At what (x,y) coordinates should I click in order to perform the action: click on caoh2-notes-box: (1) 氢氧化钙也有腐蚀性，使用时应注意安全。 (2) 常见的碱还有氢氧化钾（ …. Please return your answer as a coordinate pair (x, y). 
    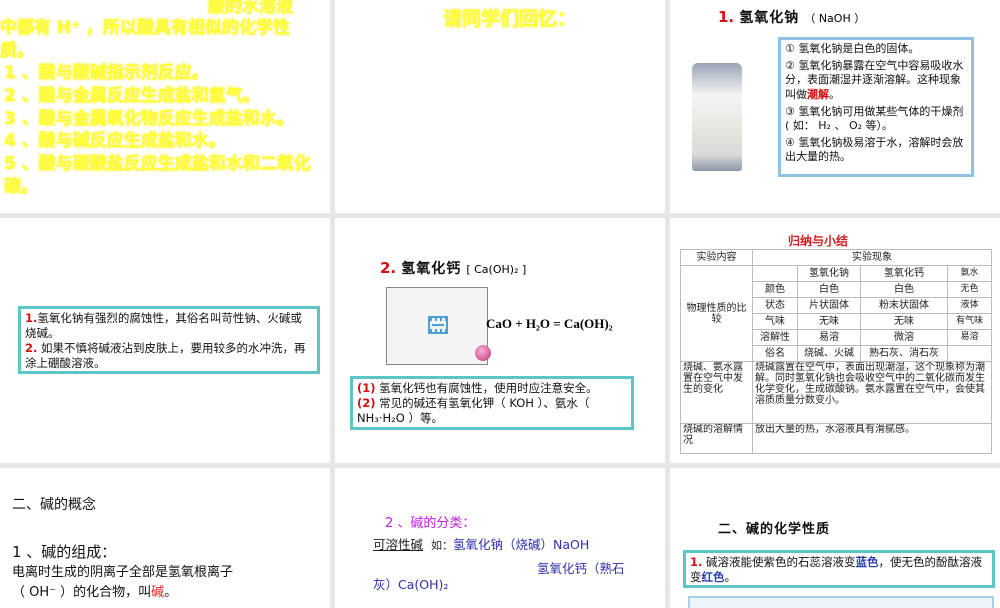
    Looking at the image, I should click on (492, 403).